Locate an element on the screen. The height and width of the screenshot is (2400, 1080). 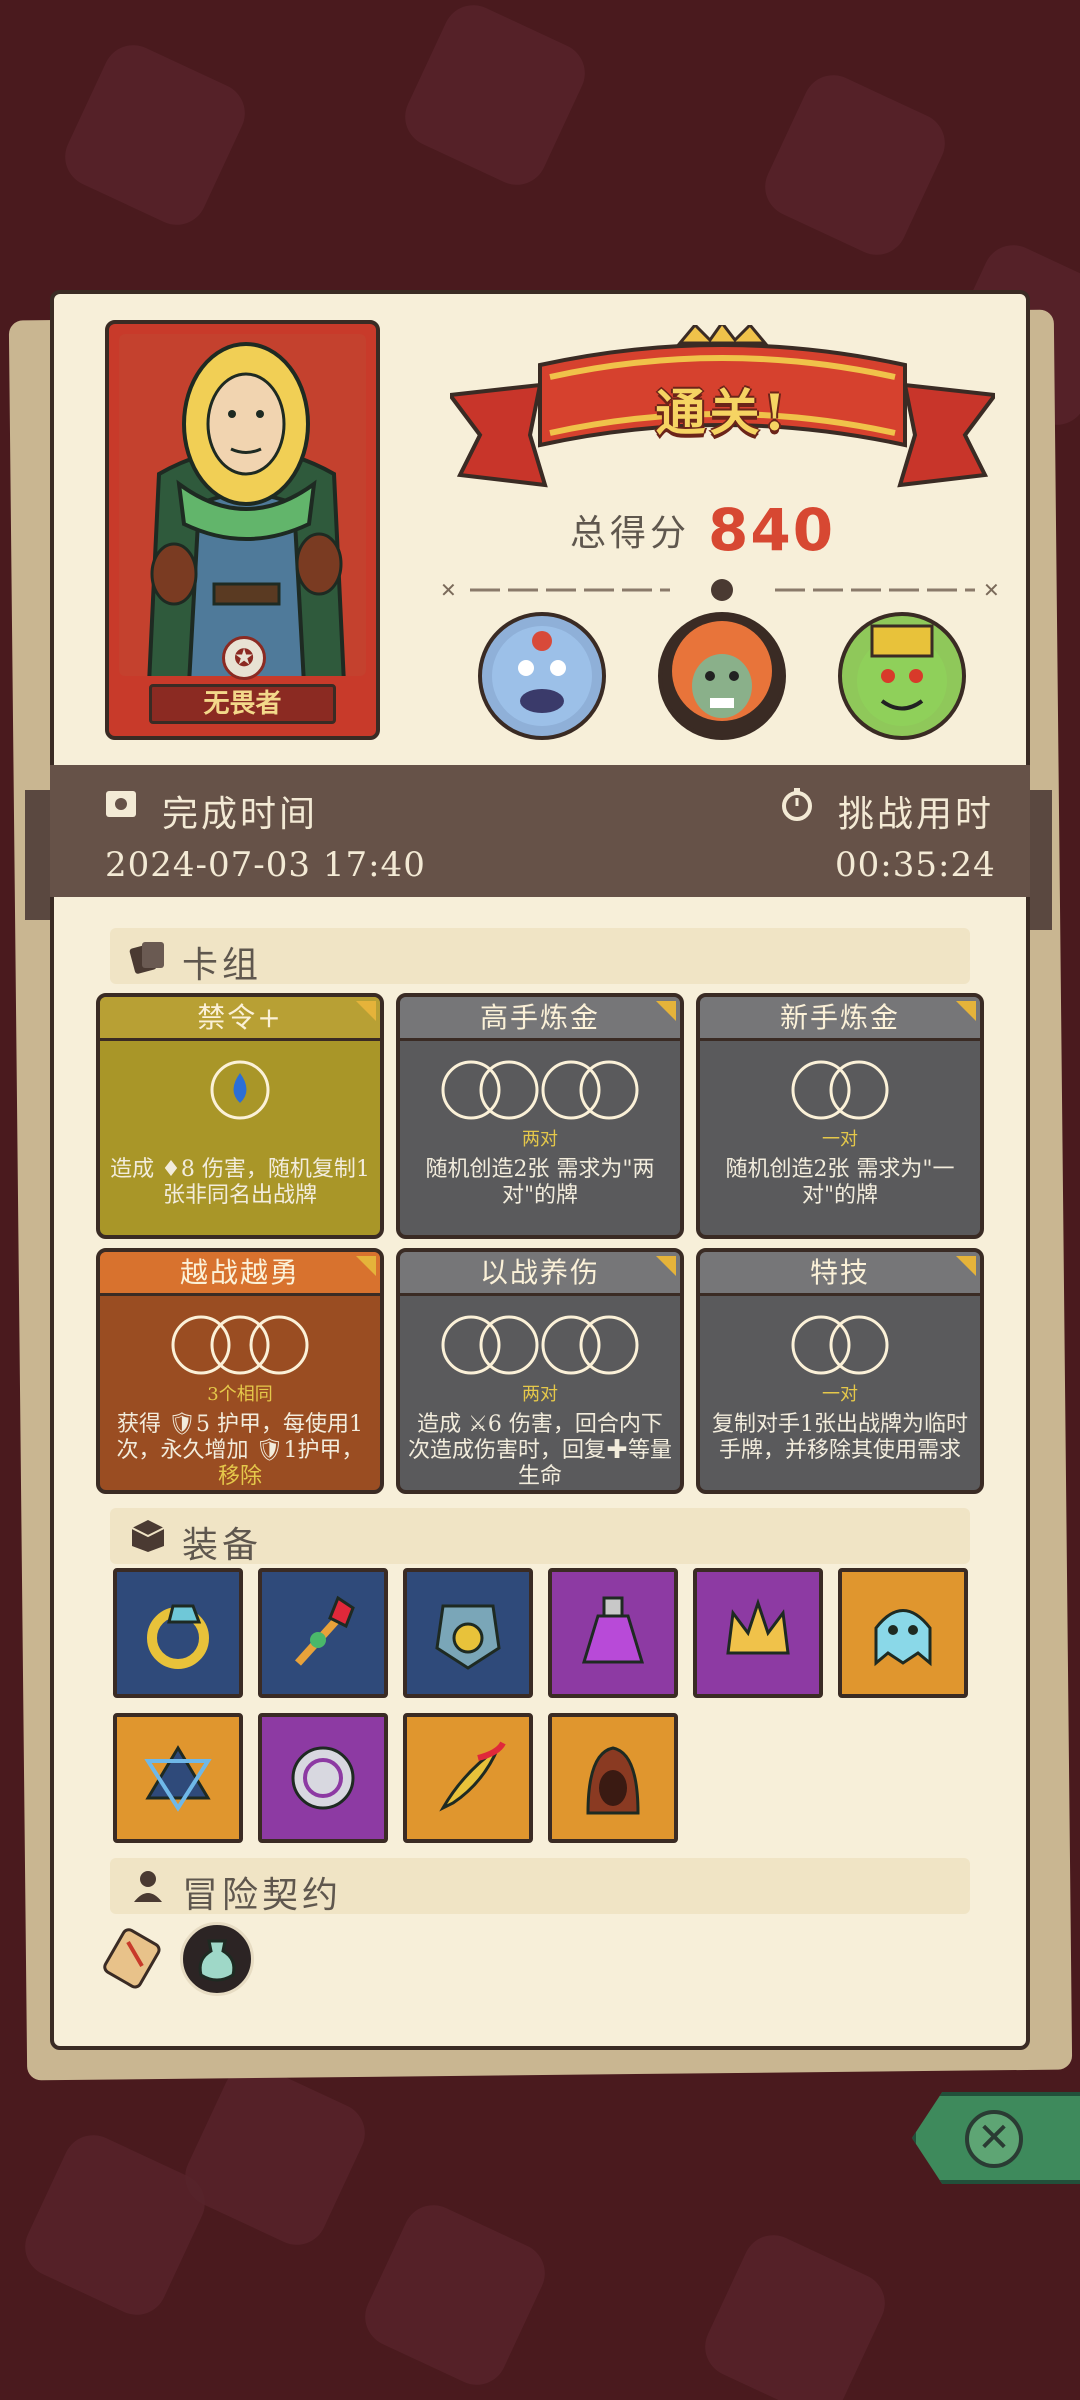
card-requirement: 3个相同 is located at coordinates (240, 1394).